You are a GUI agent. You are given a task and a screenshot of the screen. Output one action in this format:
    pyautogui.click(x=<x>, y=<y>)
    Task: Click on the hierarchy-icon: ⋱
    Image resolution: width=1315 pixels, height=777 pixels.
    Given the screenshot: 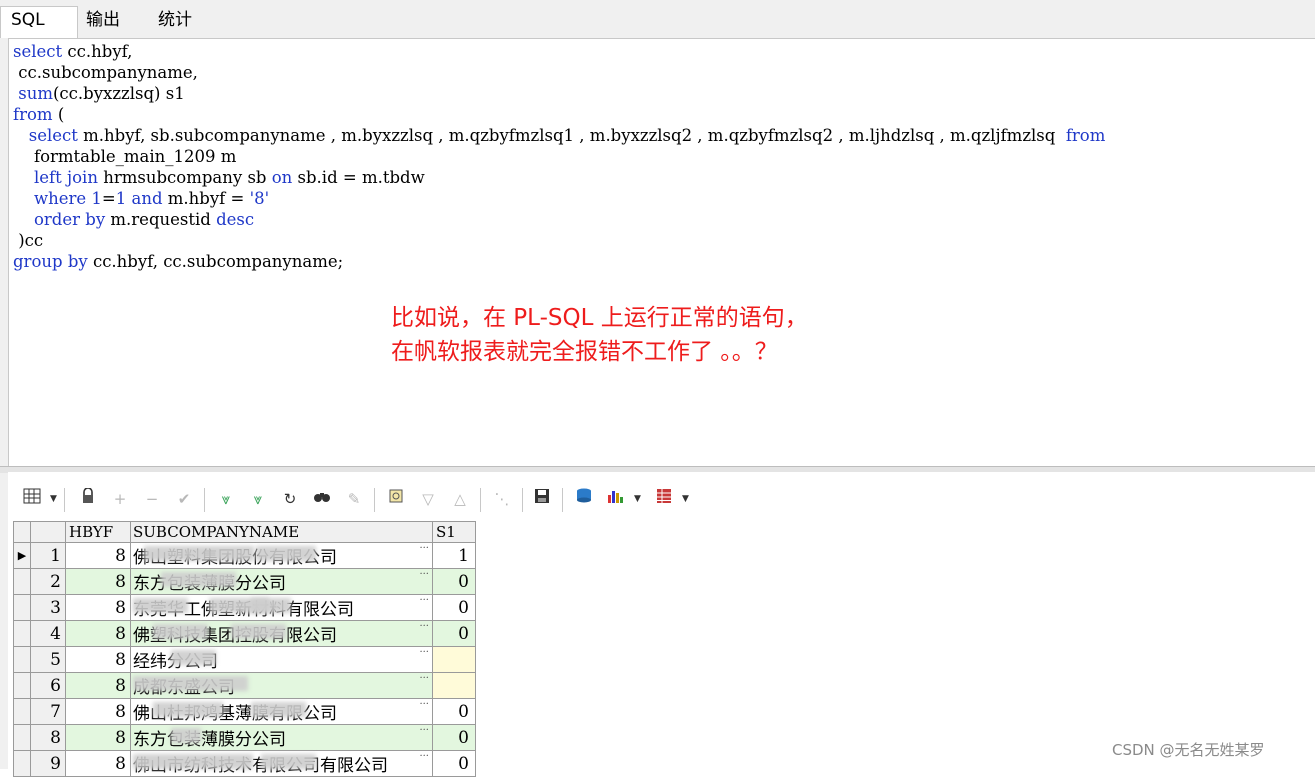 What is the action you would take?
    pyautogui.click(x=502, y=499)
    